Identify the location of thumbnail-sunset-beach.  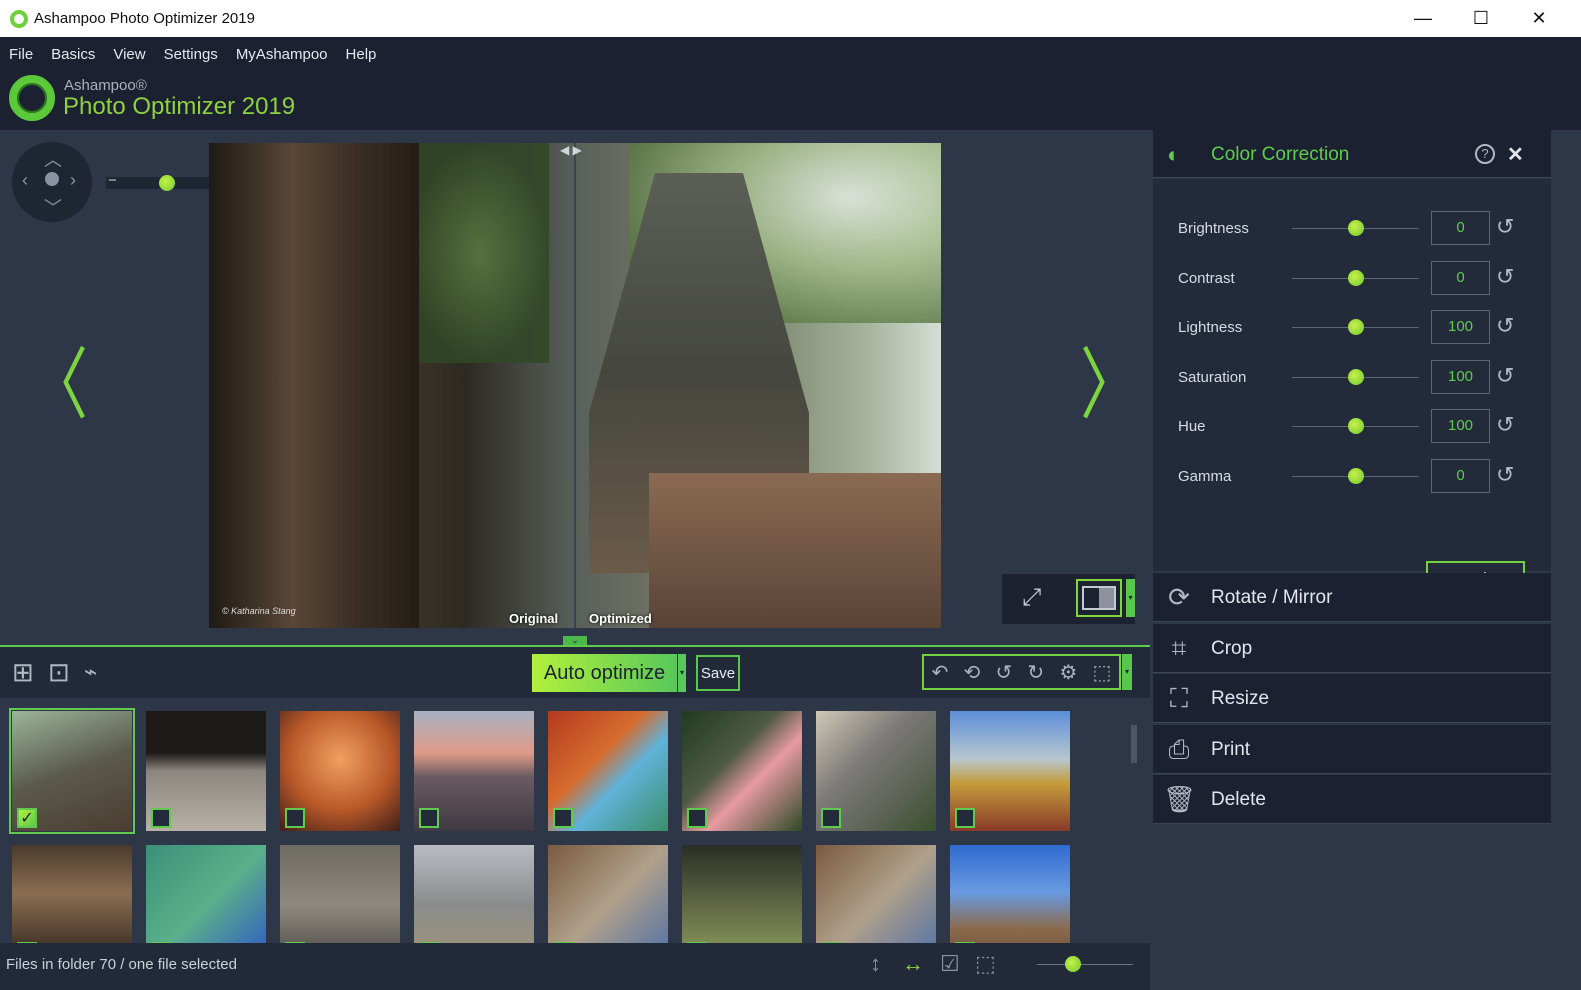
(474, 771).